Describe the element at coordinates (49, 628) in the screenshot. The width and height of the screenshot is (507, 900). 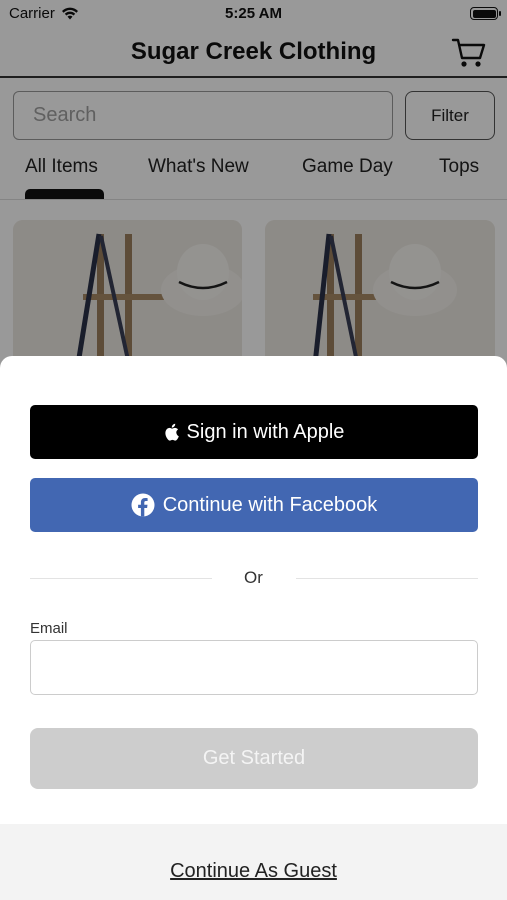
I see `email-label: Email` at that location.